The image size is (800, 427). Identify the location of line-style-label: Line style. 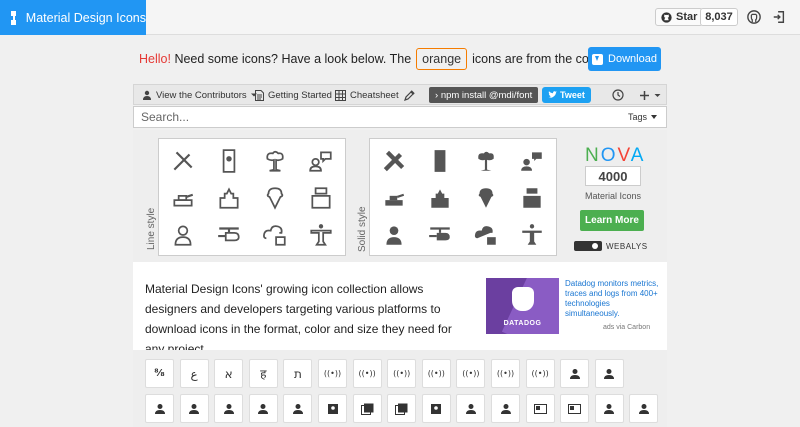
(151, 228).